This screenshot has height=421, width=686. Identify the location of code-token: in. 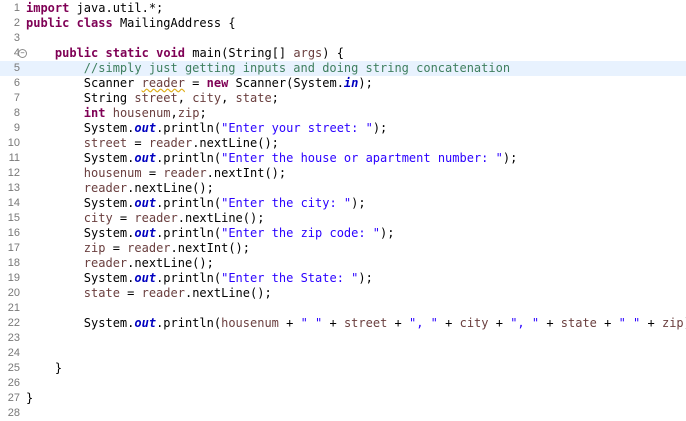
(351, 83).